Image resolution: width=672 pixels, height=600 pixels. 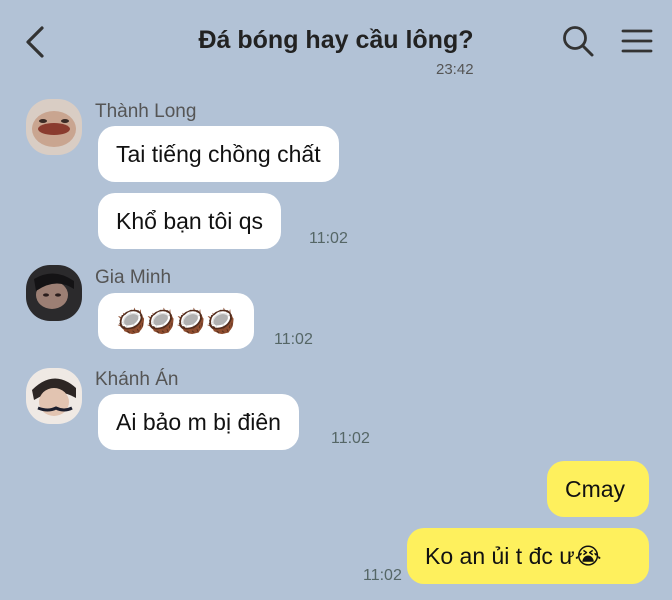 I want to click on search-icon, so click(x=578, y=41).